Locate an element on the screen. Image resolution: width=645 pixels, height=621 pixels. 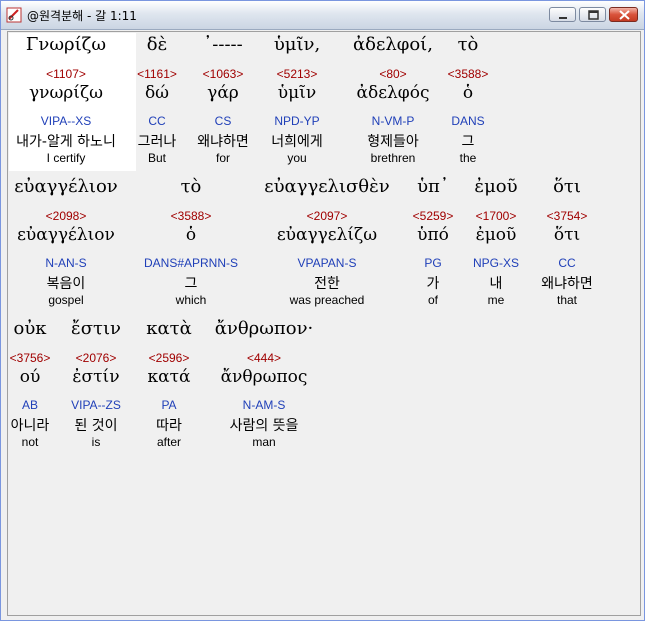
maximize-icon is located at coordinates (593, 15).